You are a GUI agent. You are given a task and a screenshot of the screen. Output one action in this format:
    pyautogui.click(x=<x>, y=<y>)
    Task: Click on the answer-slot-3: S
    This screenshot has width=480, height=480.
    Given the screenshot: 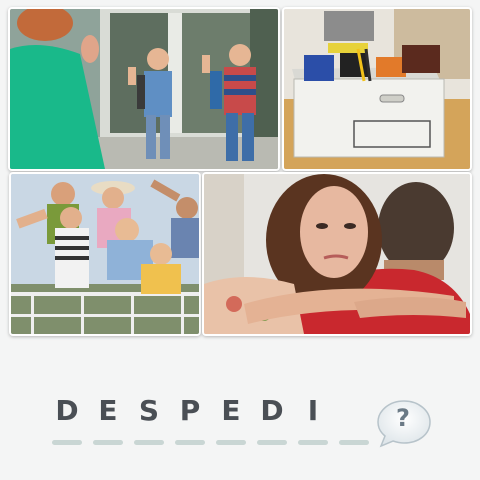 What is the action you would take?
    pyautogui.click(x=149, y=420)
    